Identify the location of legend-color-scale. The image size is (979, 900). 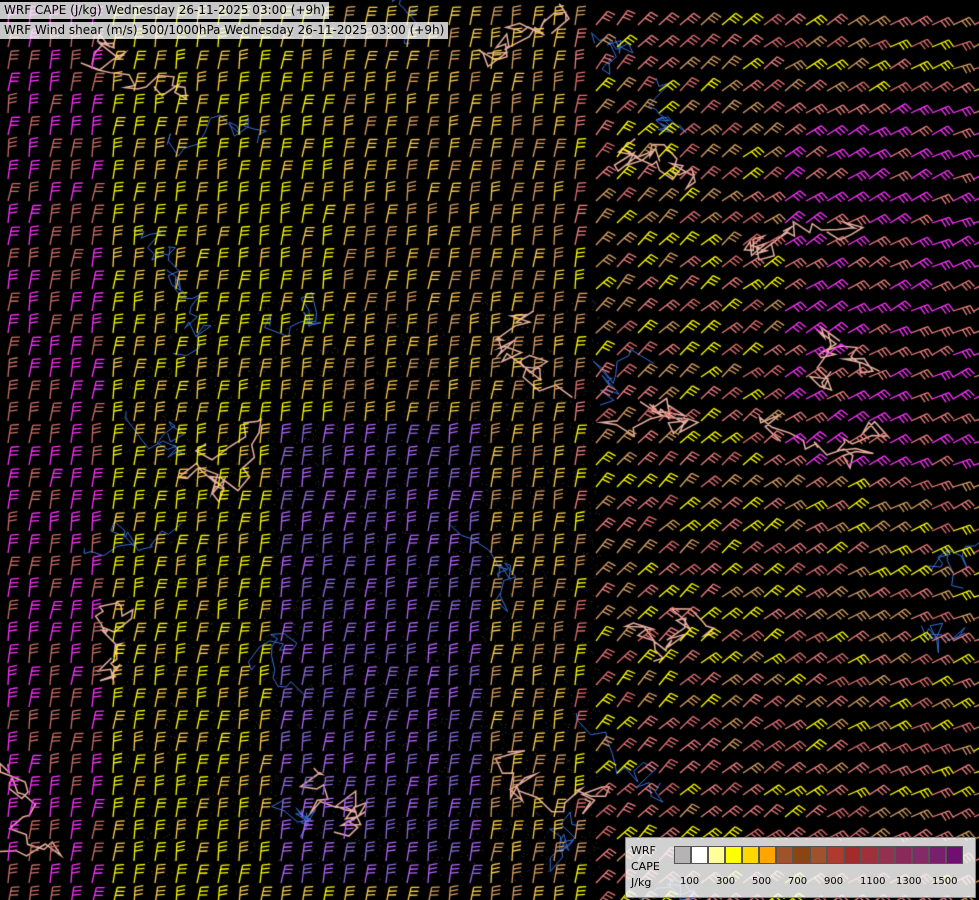
(818, 855).